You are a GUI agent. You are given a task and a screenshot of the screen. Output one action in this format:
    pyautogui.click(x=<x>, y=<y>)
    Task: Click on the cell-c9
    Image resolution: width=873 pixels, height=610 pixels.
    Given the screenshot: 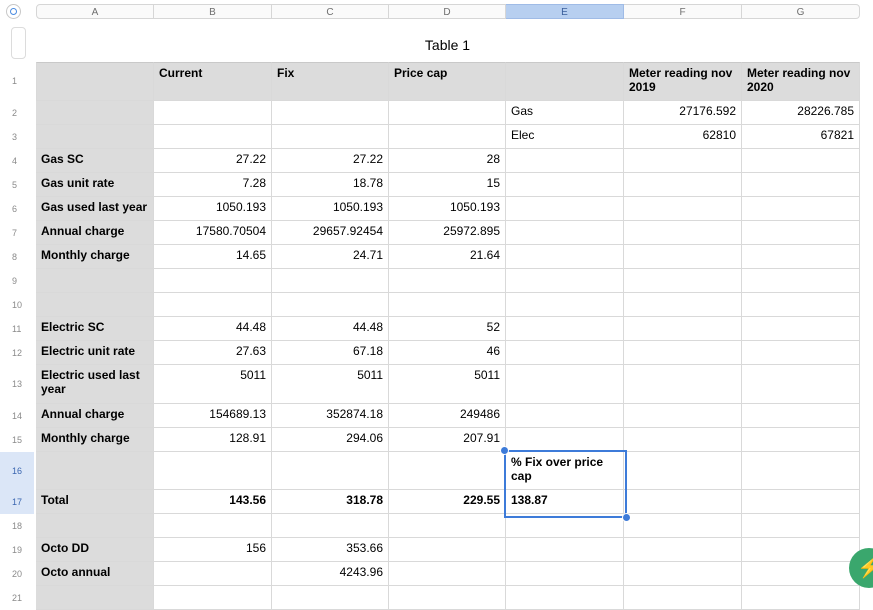 What is the action you would take?
    pyautogui.click(x=330, y=281)
    